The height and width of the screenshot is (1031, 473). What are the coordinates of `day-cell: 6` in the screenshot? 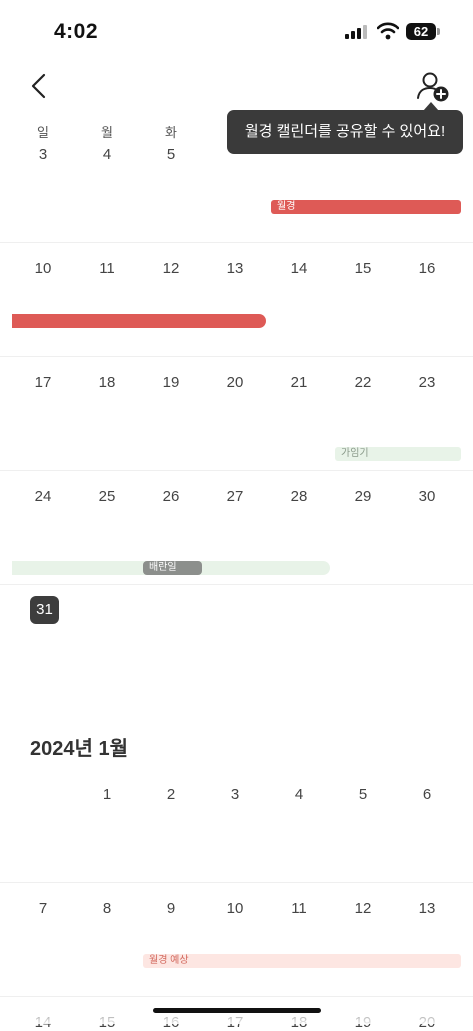 It's located at (427, 794).